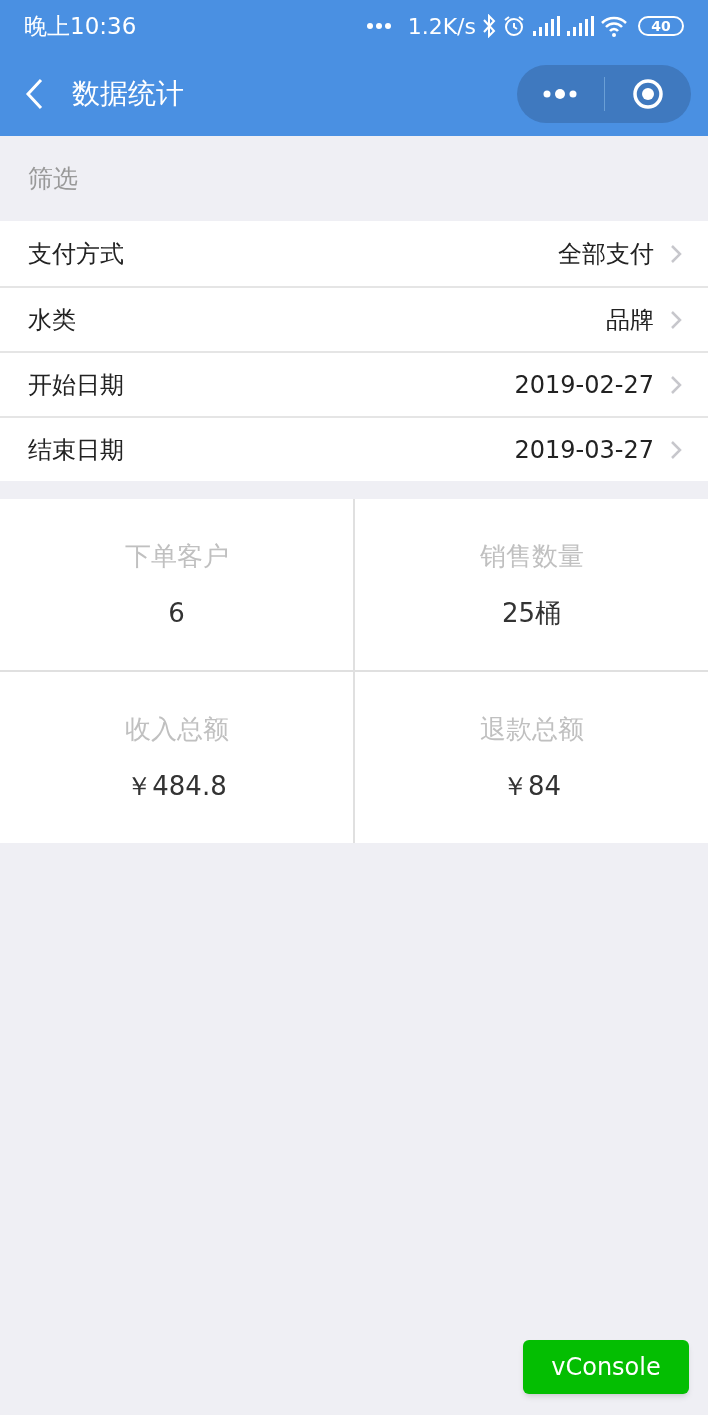 This screenshot has height=1415, width=708. Describe the element at coordinates (354, 318) in the screenshot. I see `filter-row: 水类 品牌` at that location.